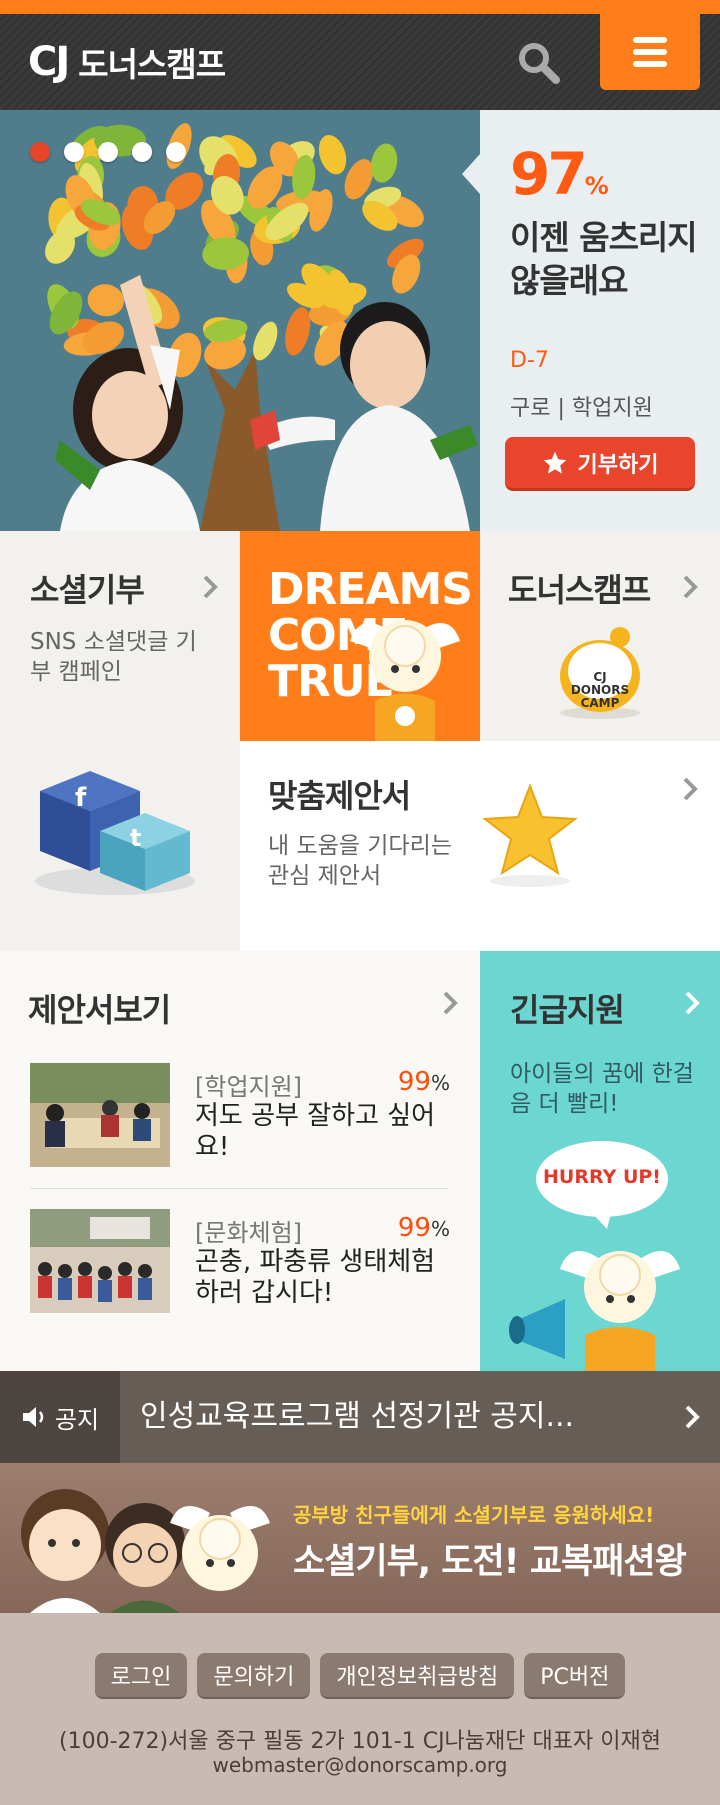 The image size is (720, 1805). I want to click on hero-title: 이젠 움츠리지 않을래요, so click(610, 259).